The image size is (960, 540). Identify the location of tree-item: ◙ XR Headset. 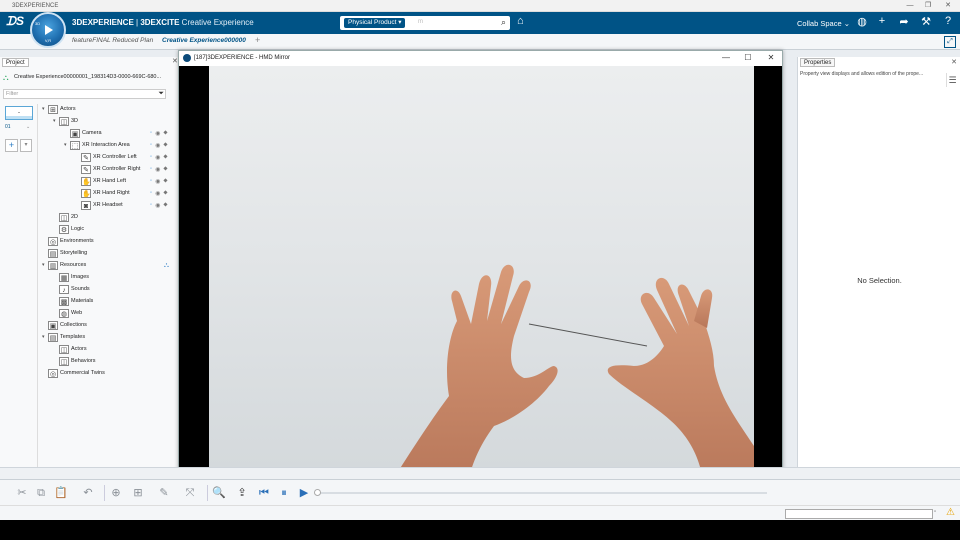
(99, 205).